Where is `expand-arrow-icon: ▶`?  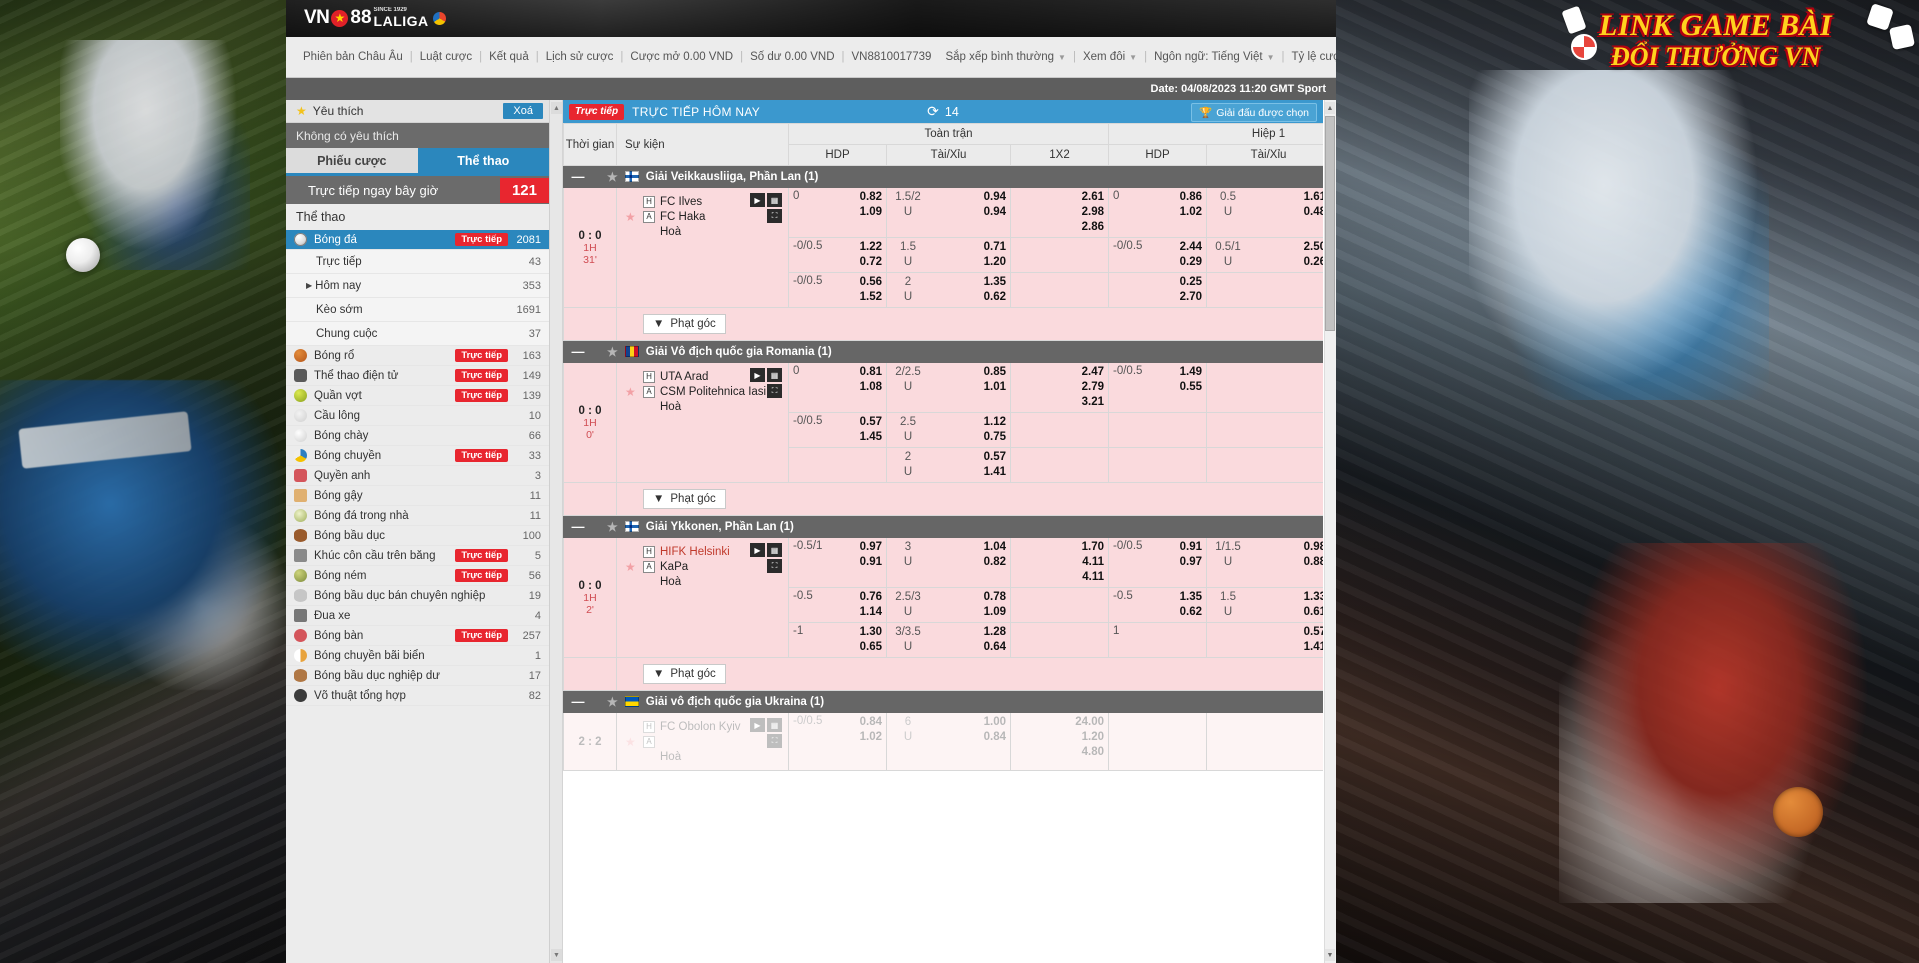
expand-arrow-icon: ▶ is located at coordinates (309, 285).